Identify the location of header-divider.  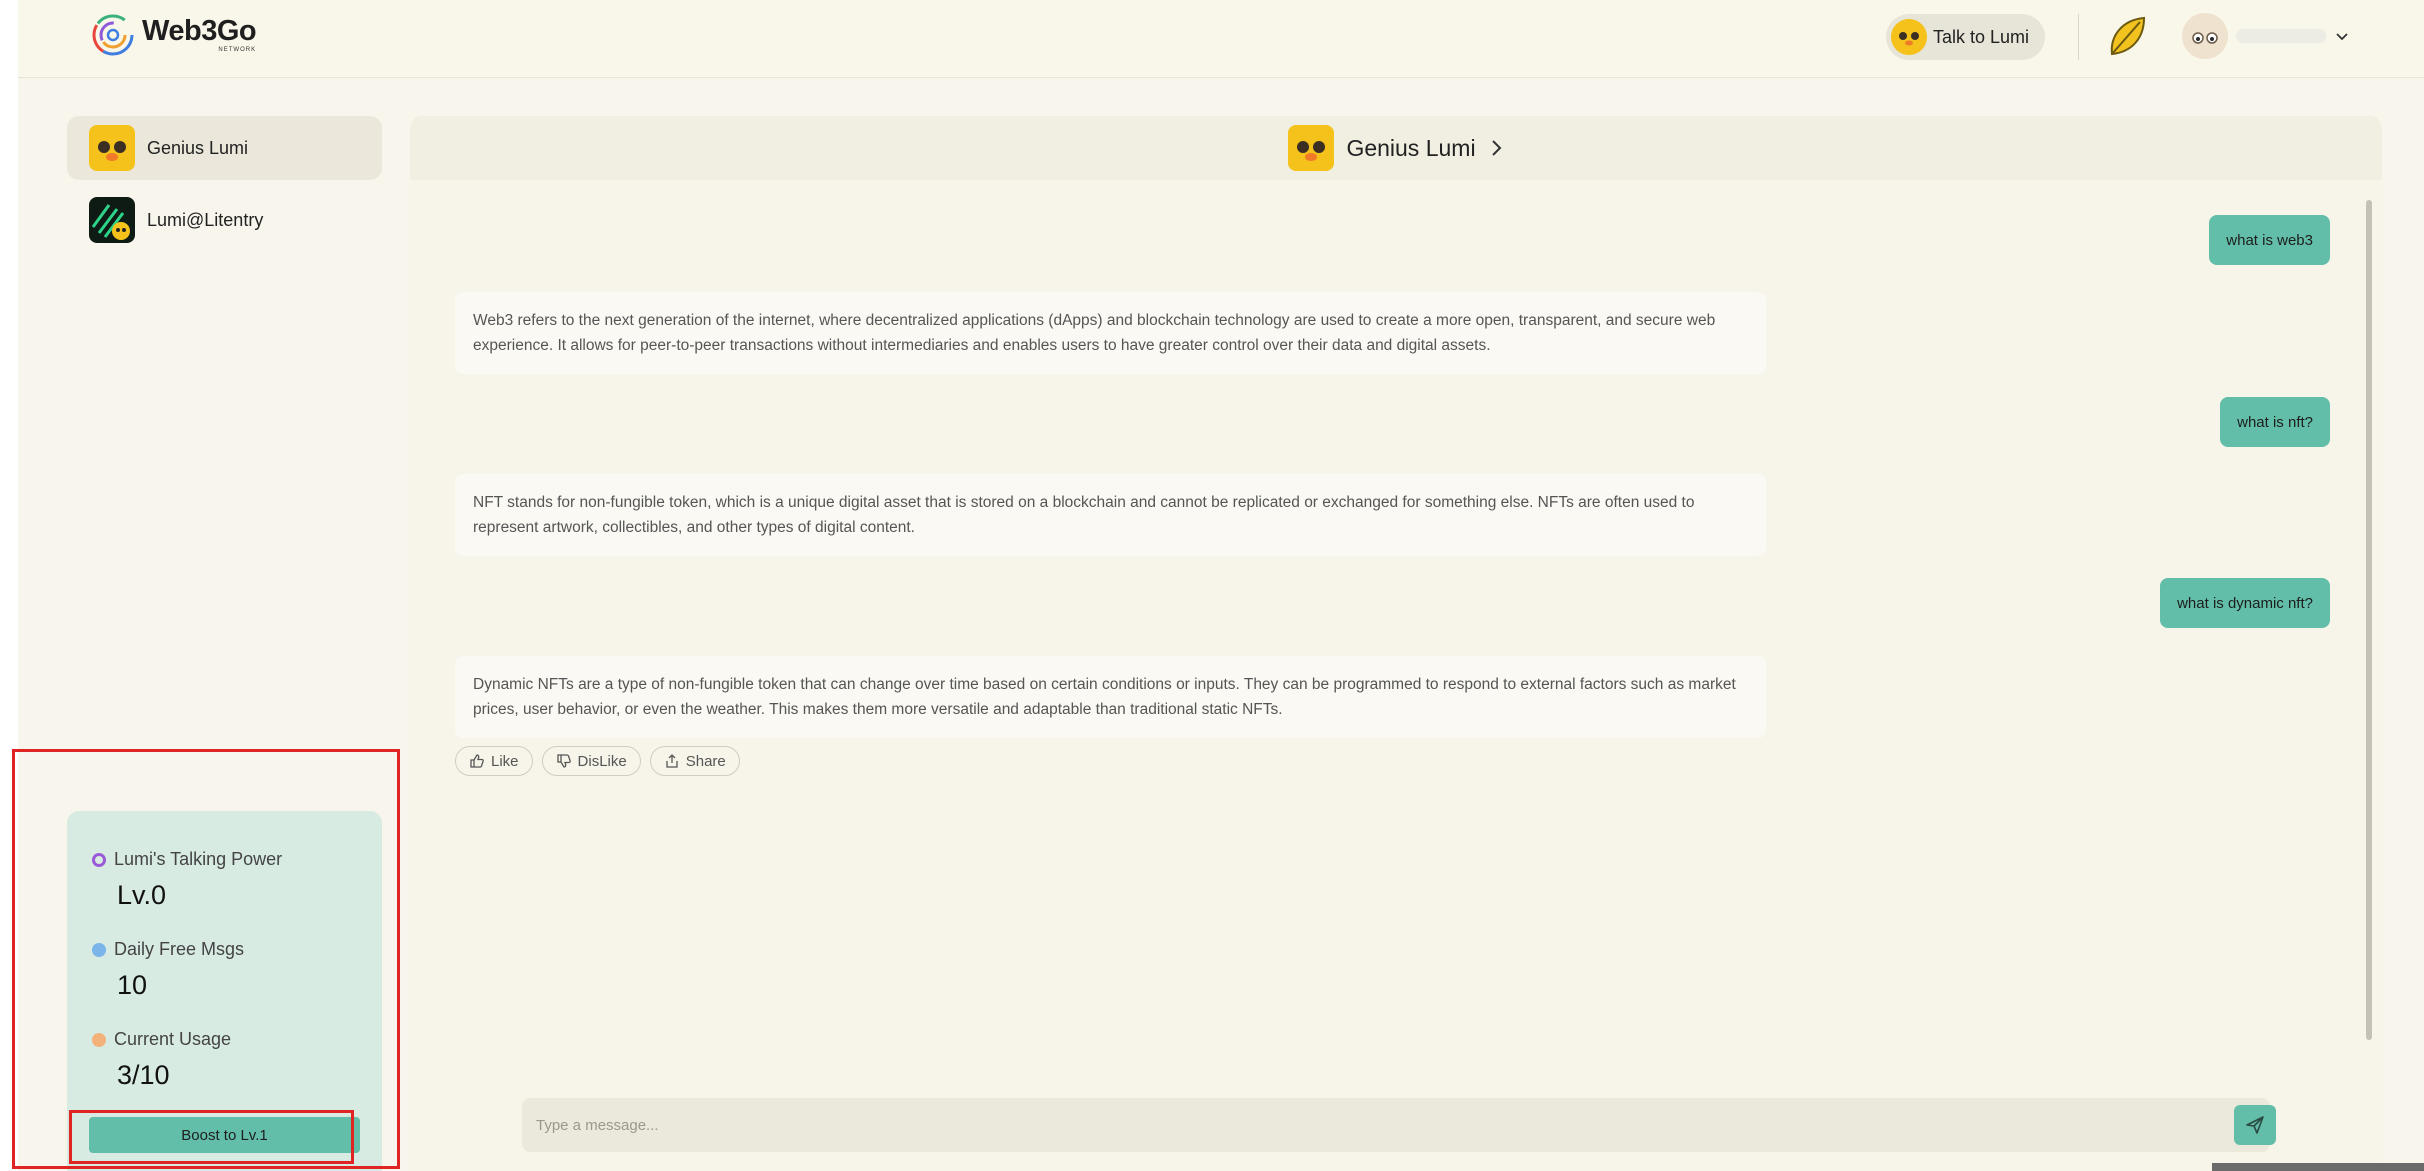
(2078, 37).